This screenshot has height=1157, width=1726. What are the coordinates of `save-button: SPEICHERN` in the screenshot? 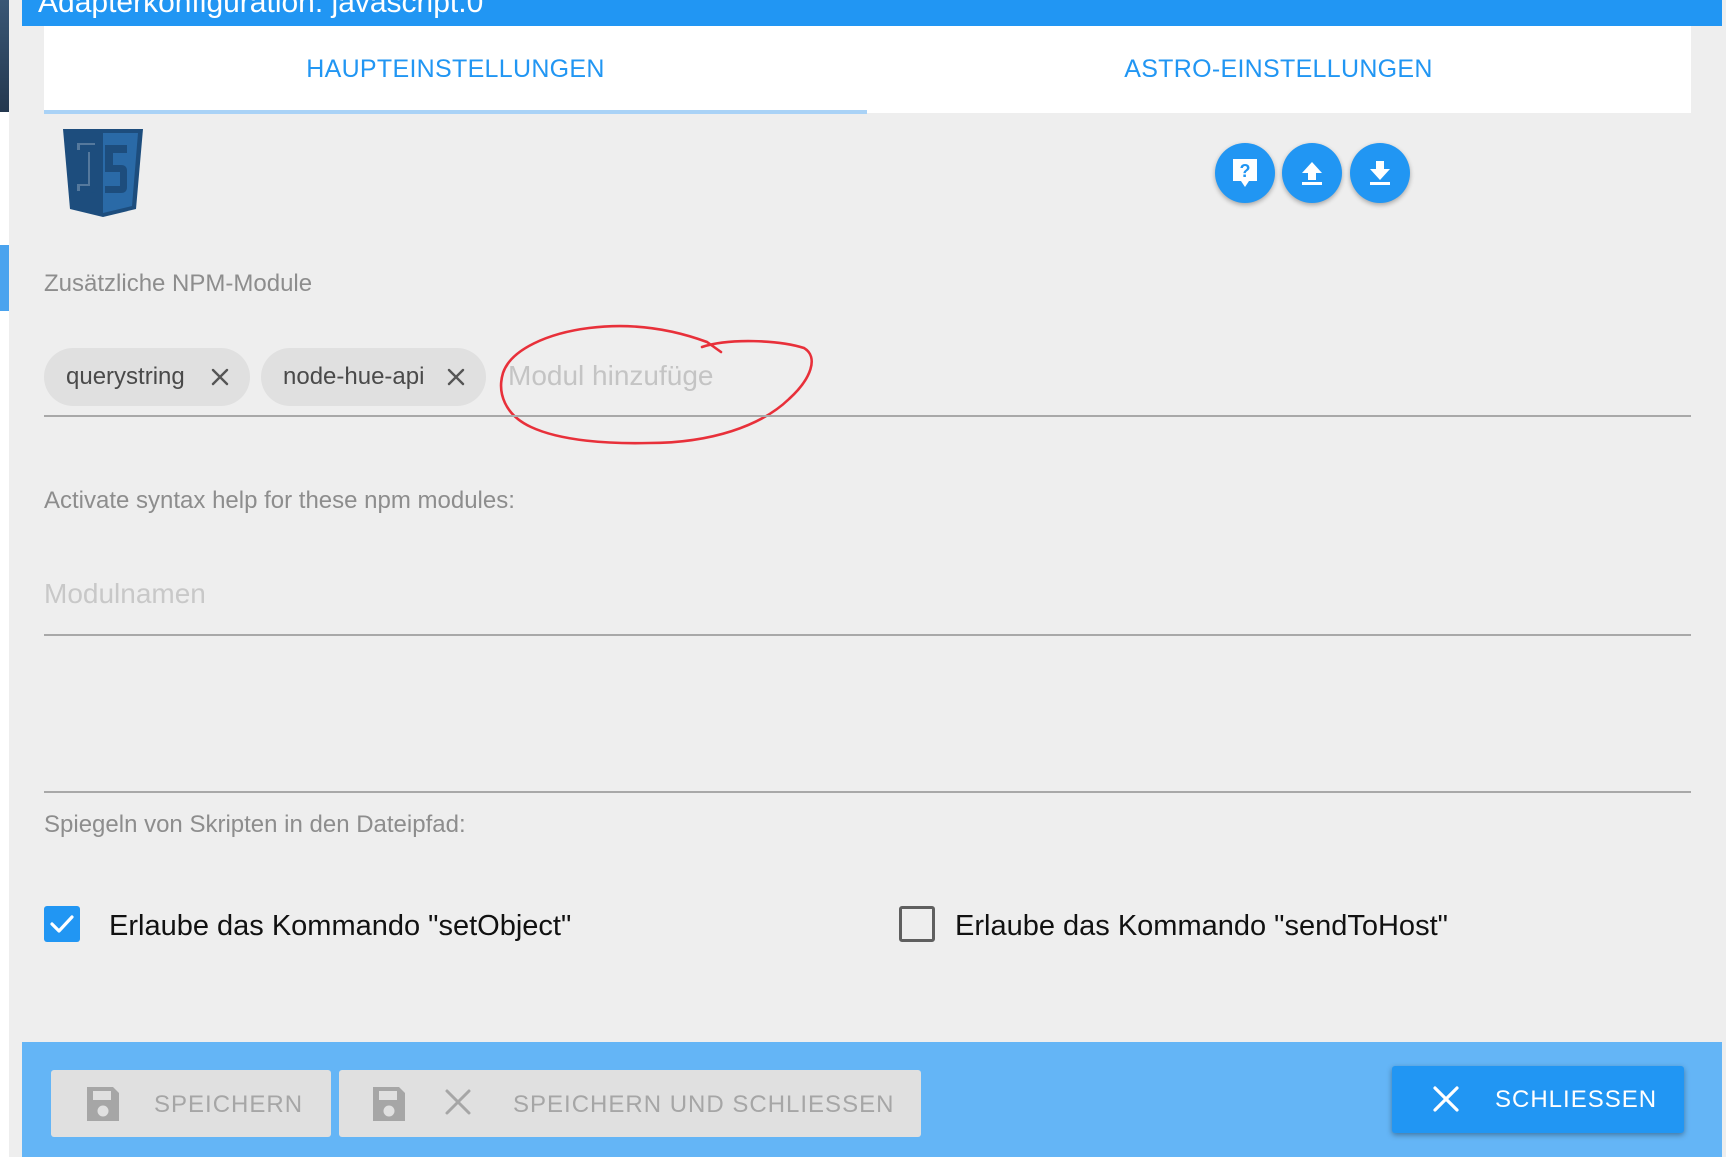 It's located at (191, 1103).